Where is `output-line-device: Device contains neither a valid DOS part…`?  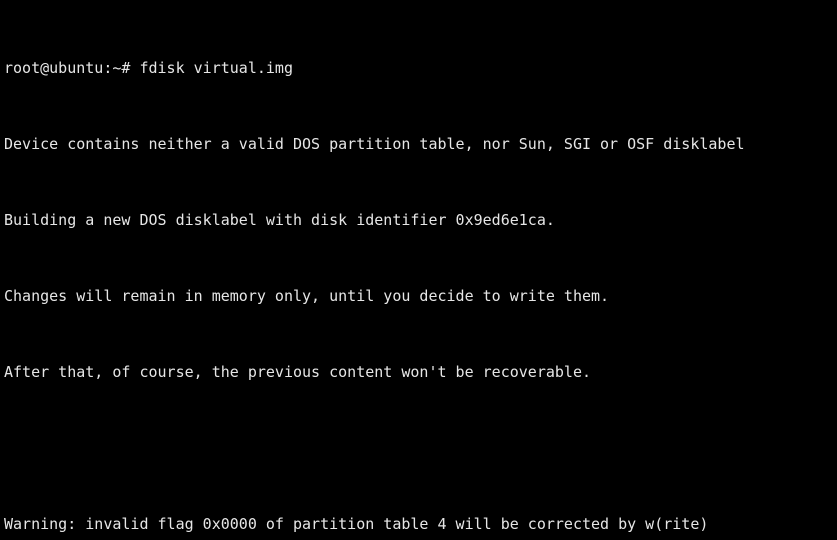
output-line-device: Device contains neither a valid DOS part… is located at coordinates (374, 144).